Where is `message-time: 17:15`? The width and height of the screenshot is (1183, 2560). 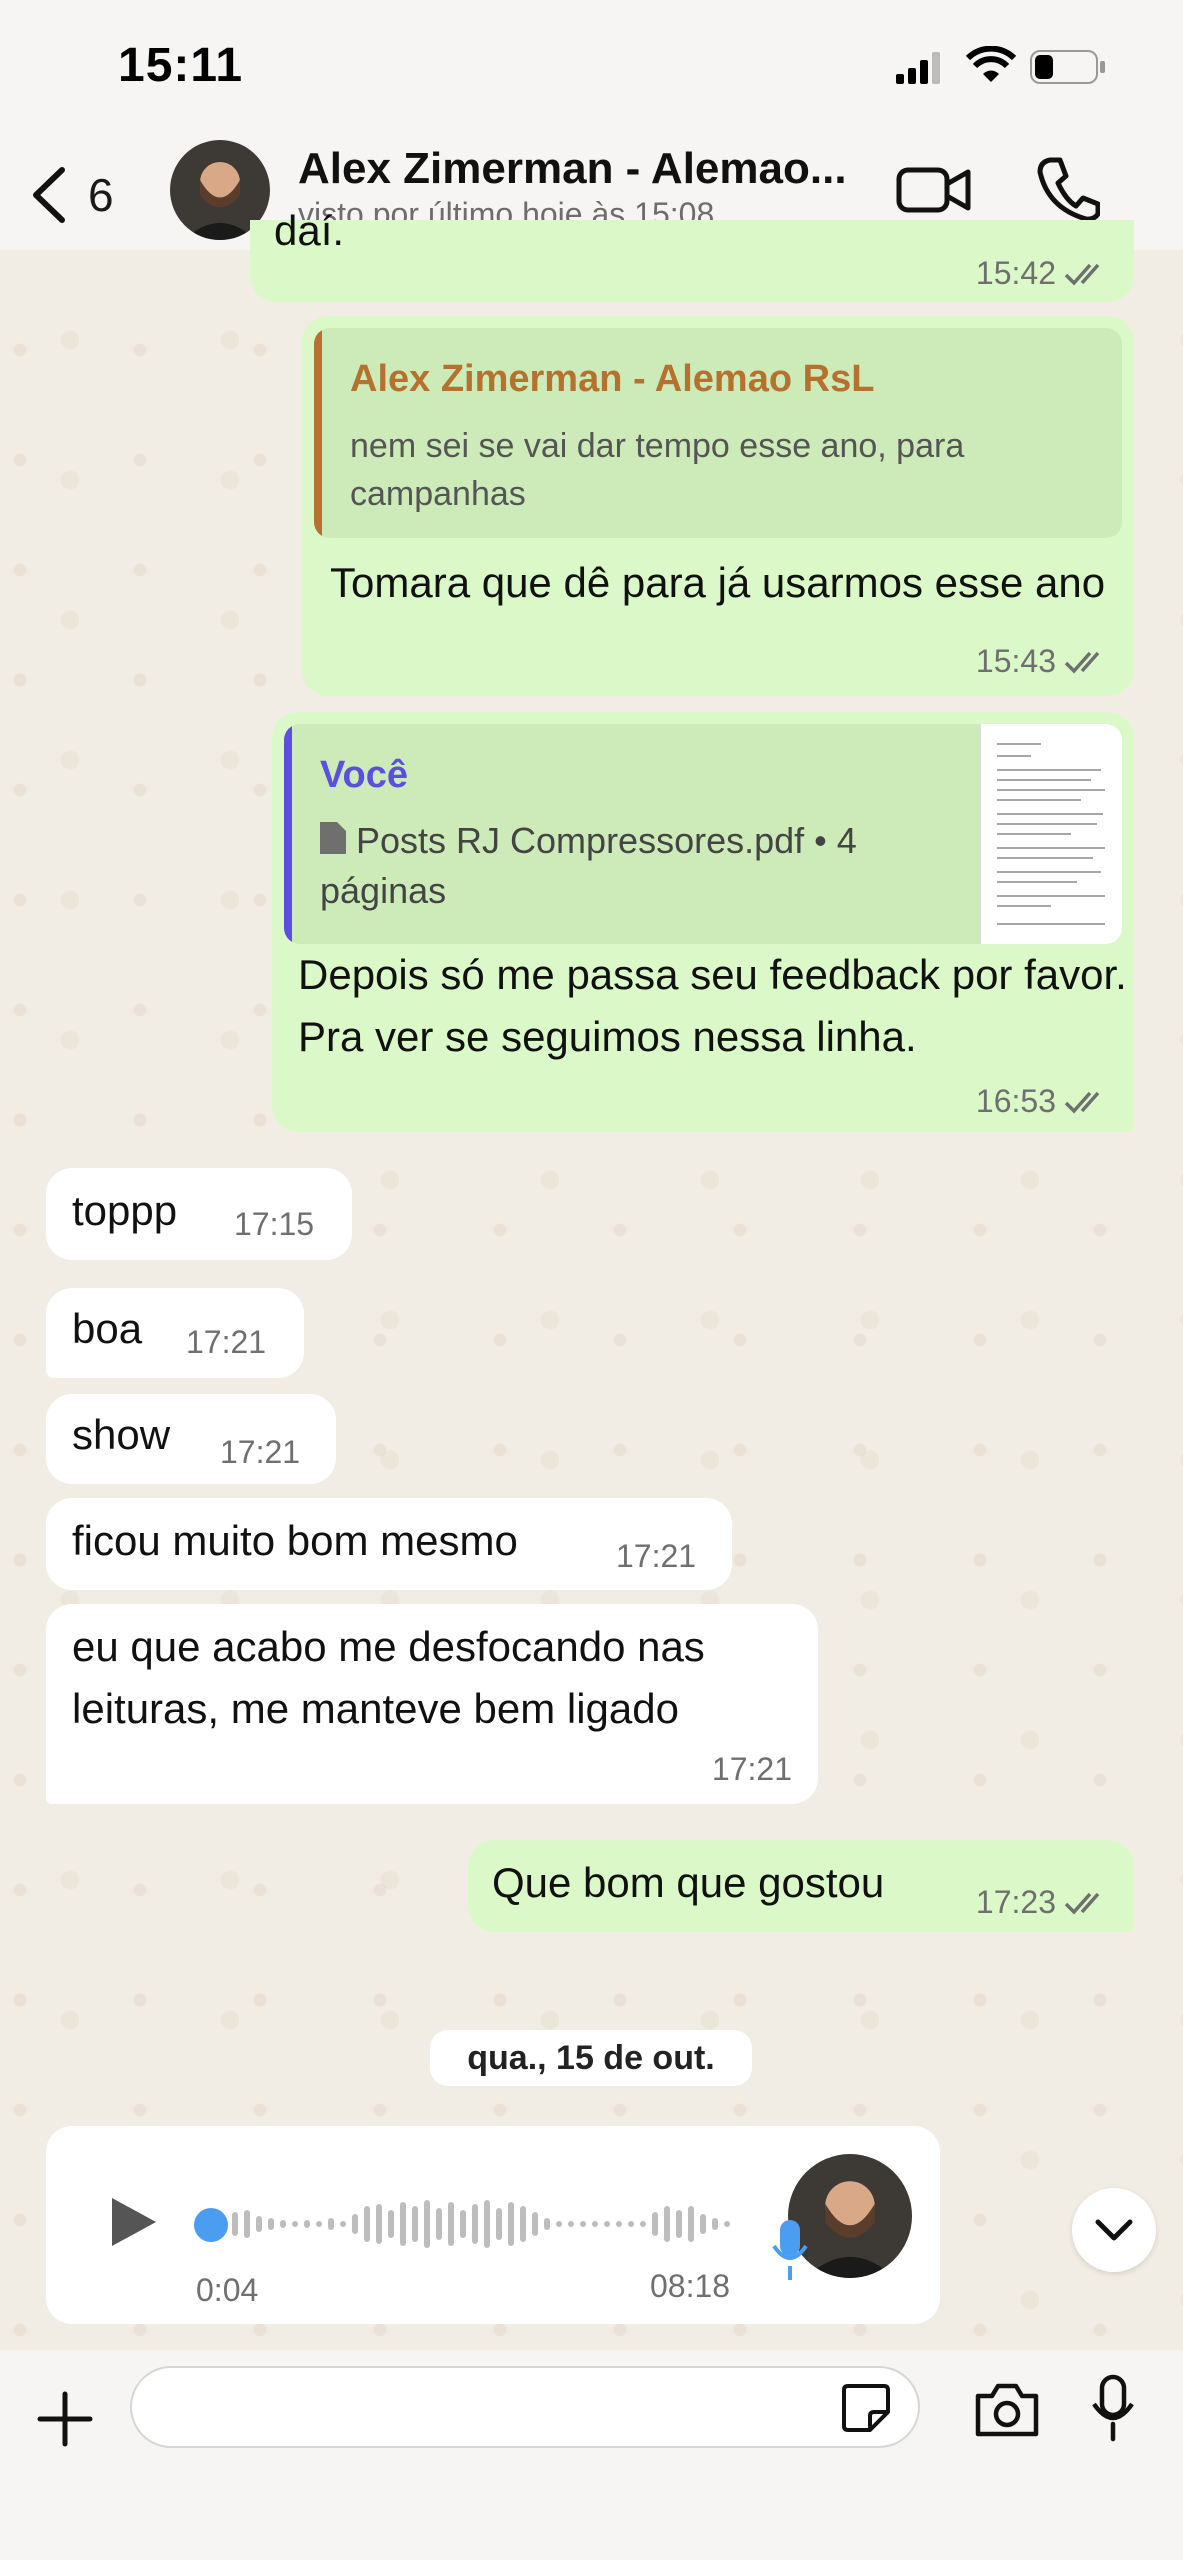
message-time: 17:15 is located at coordinates (274, 1224).